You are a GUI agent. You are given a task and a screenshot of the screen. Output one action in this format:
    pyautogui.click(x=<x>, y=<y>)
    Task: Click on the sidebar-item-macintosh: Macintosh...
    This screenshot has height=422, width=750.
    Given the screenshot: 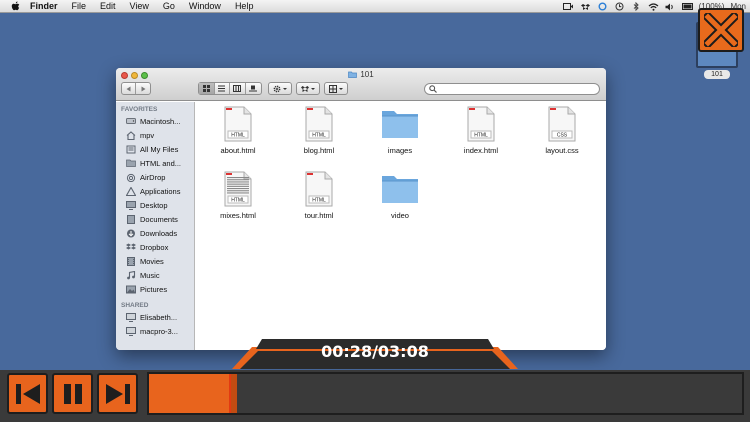 What is the action you would take?
    pyautogui.click(x=155, y=121)
    